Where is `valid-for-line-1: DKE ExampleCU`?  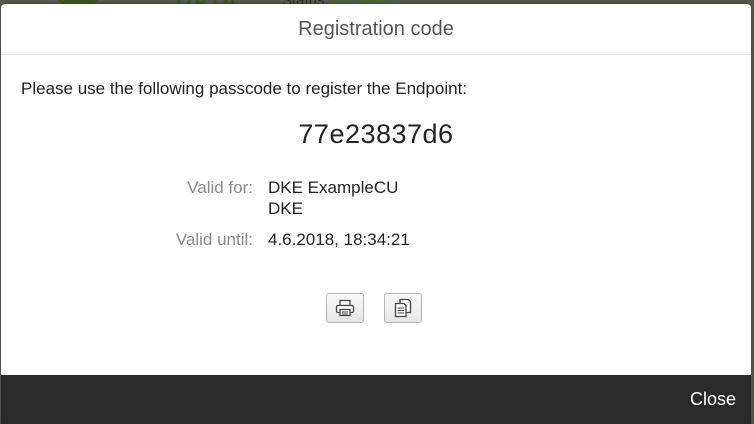
valid-for-line-1: DKE ExampleCU is located at coordinates (333, 187).